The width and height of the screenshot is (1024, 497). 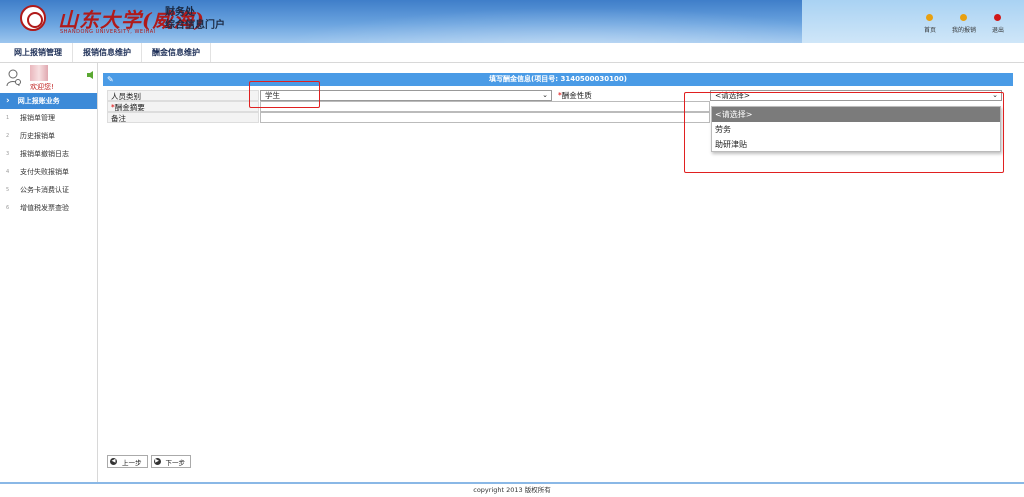 I want to click on panel-title: 填写酬金信息(项目号: 3140500030100), so click(x=558, y=79).